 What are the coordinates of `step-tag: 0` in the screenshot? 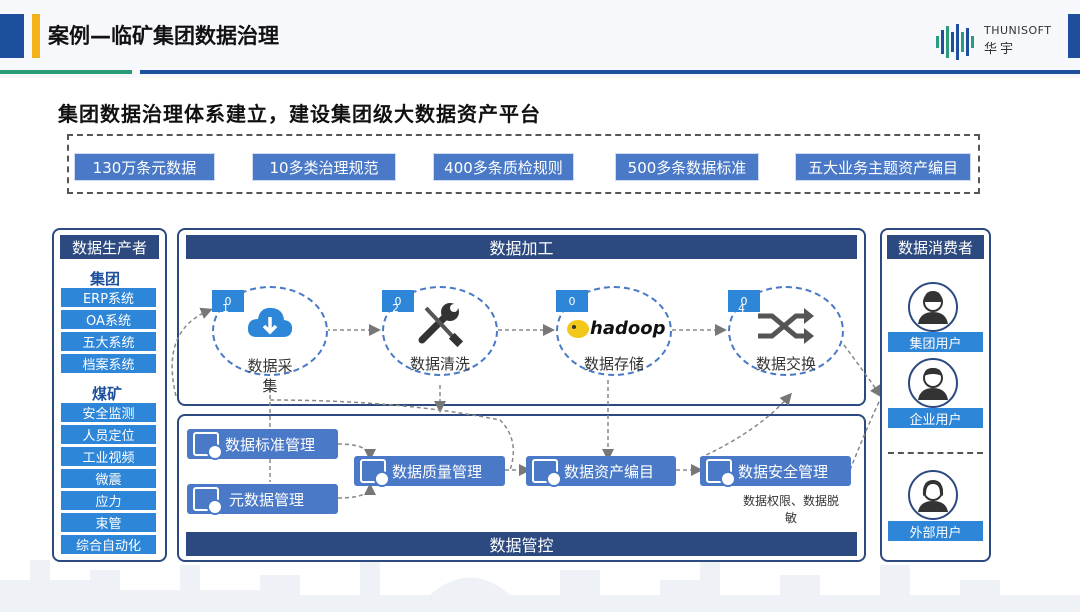 It's located at (572, 301).